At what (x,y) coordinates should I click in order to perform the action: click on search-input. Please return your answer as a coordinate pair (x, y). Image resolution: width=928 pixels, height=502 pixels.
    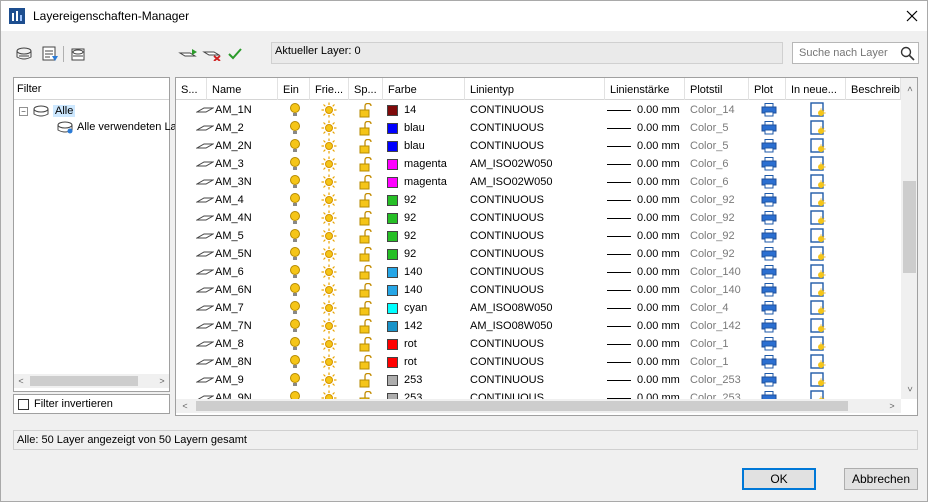
    Looking at the image, I should click on (847, 53).